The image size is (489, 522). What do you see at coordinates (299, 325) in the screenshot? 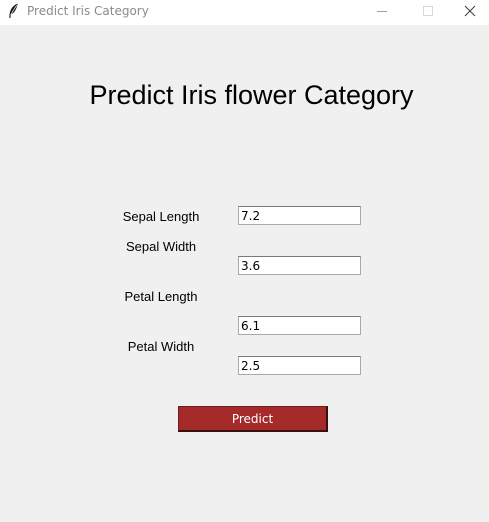
I see `petal-length-input` at bounding box center [299, 325].